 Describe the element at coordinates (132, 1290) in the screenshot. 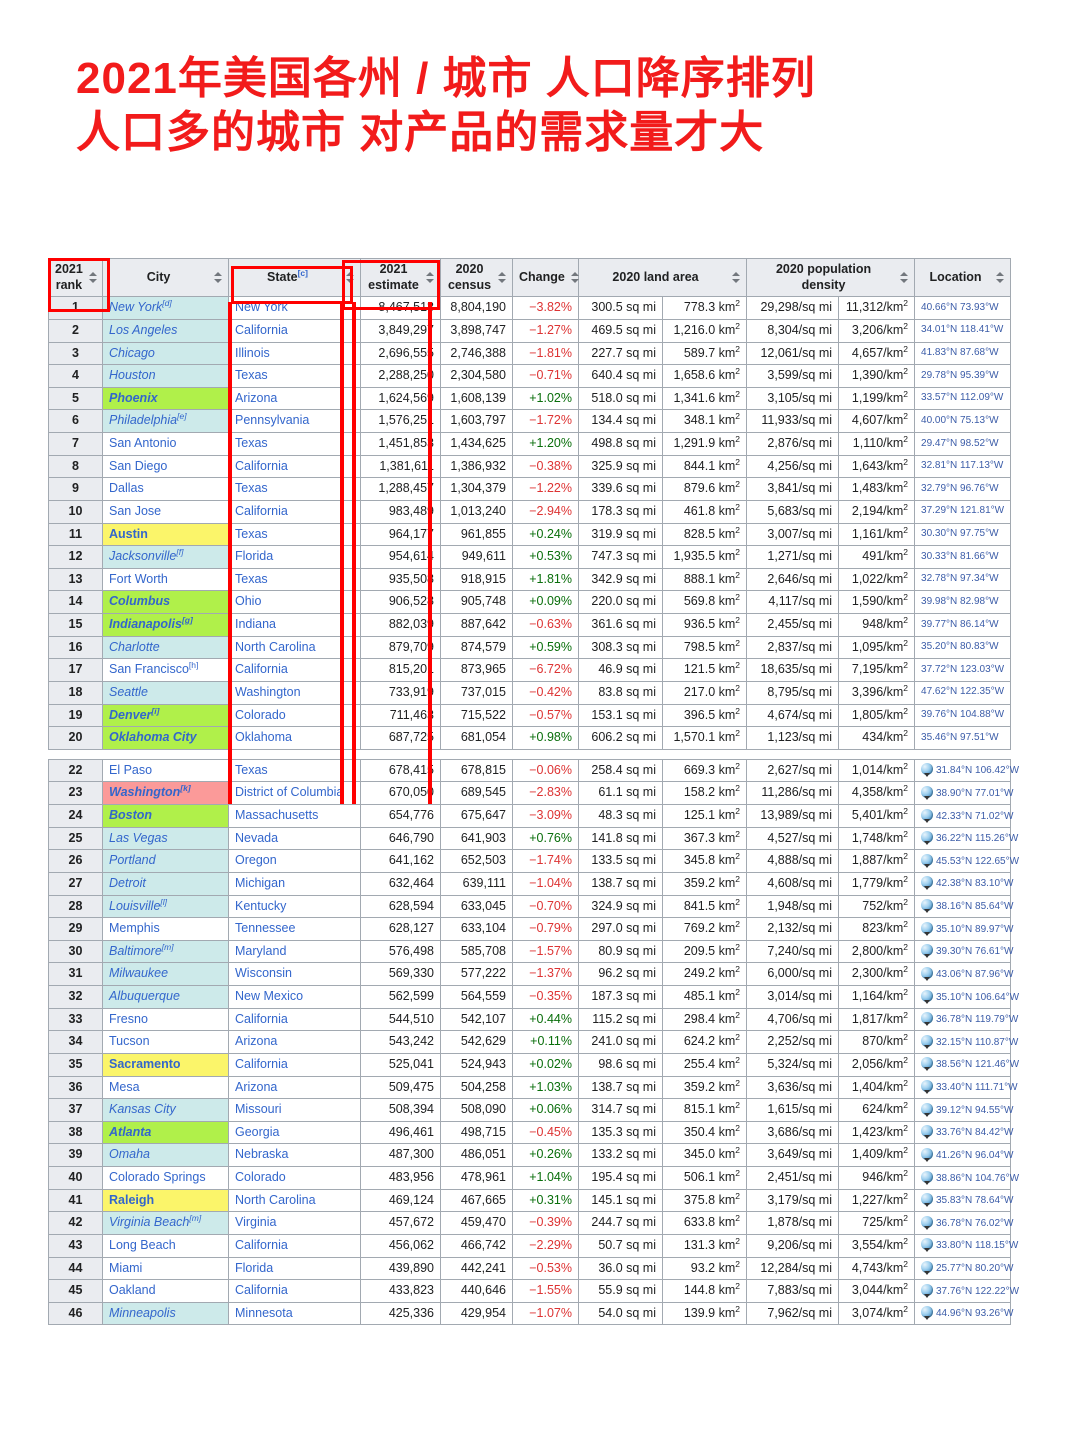

I see `city-name: Oakland` at that location.